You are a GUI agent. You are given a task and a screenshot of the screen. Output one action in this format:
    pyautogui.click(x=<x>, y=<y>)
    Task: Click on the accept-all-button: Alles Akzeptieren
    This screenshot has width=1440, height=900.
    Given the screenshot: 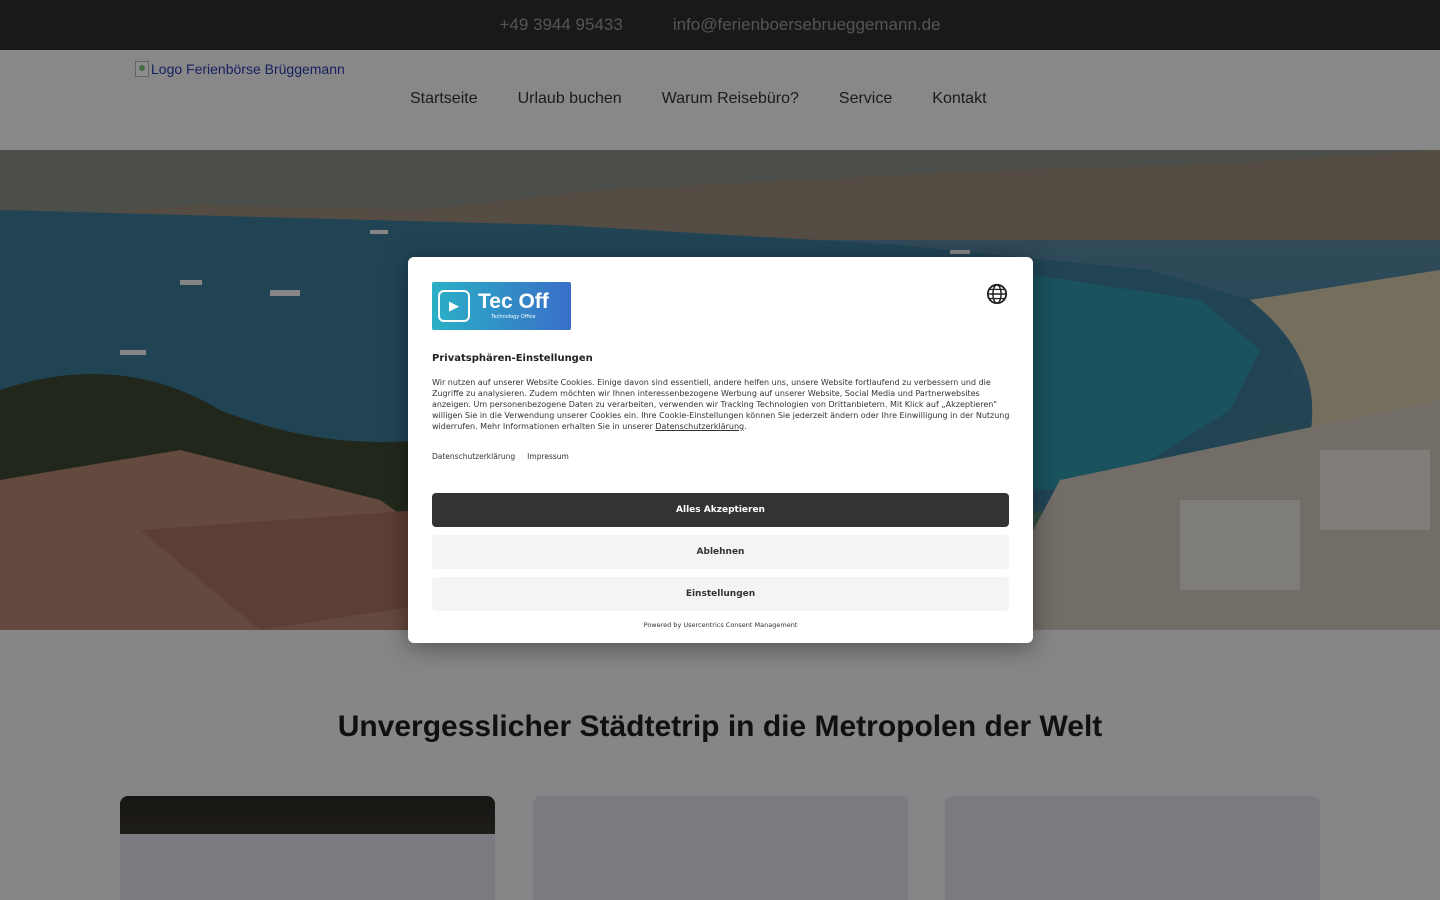 What is the action you would take?
    pyautogui.click(x=720, y=510)
    